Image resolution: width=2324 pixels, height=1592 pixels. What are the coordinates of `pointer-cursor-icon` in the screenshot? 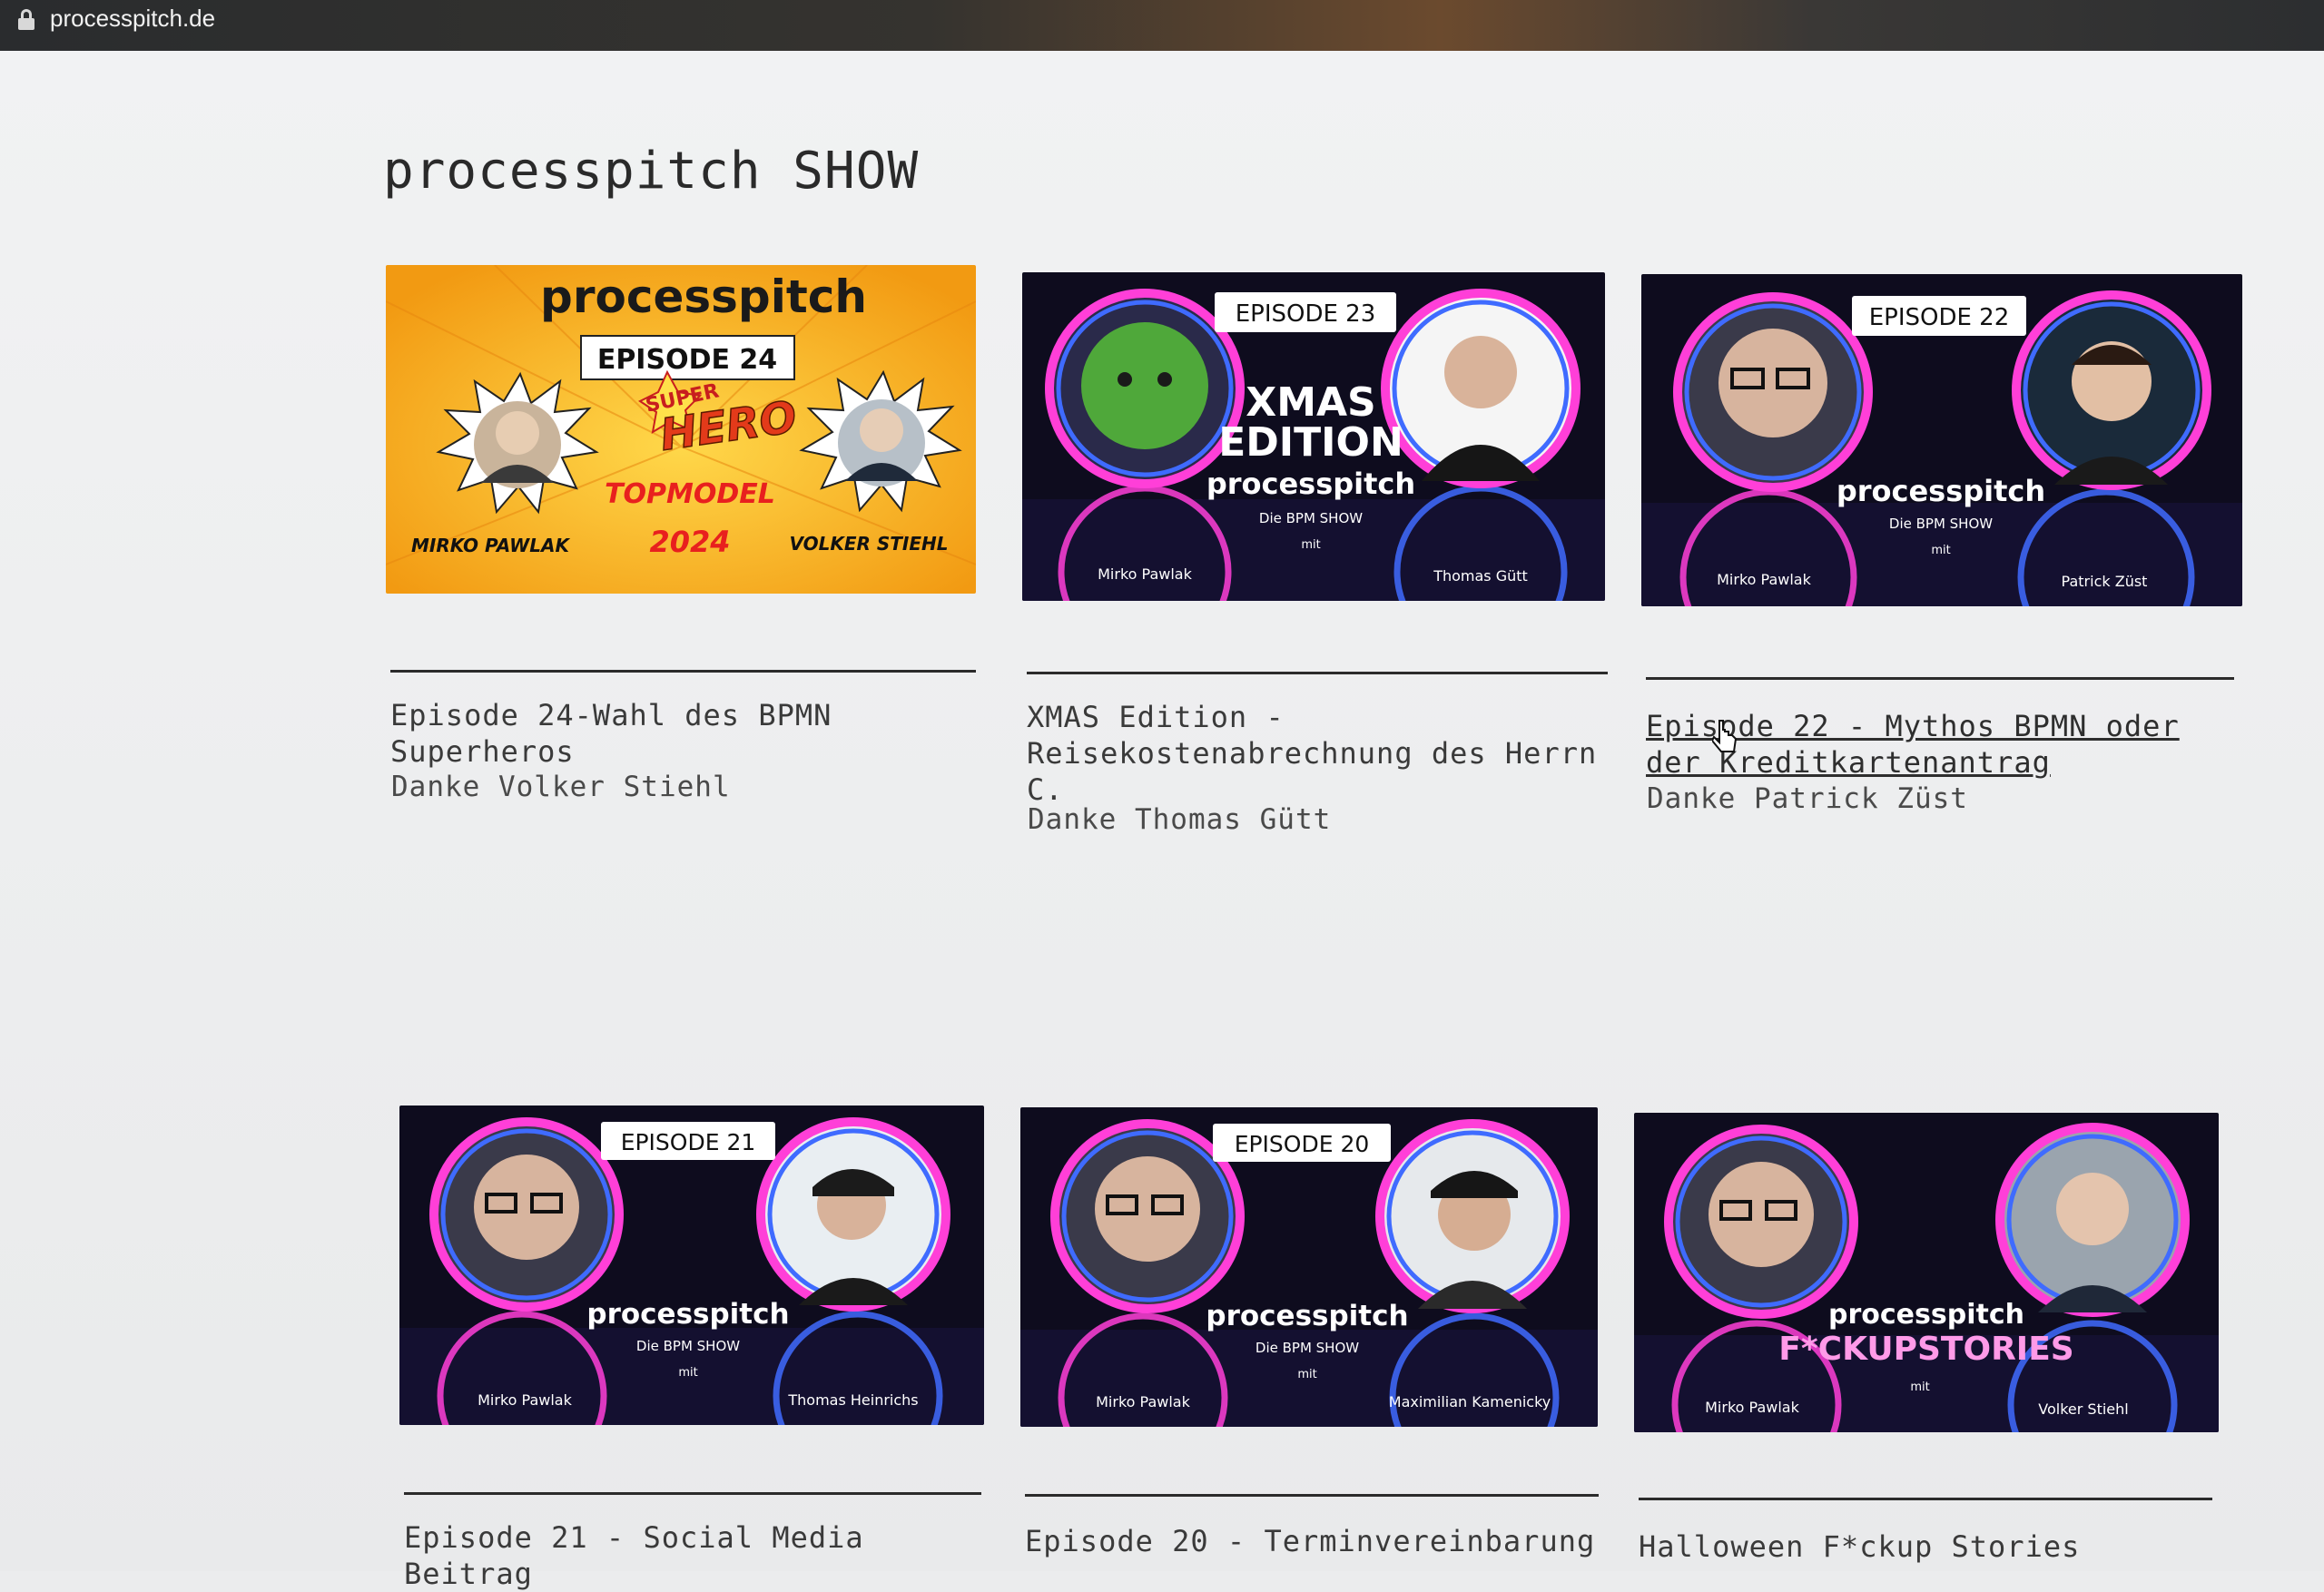 It's located at (1725, 736).